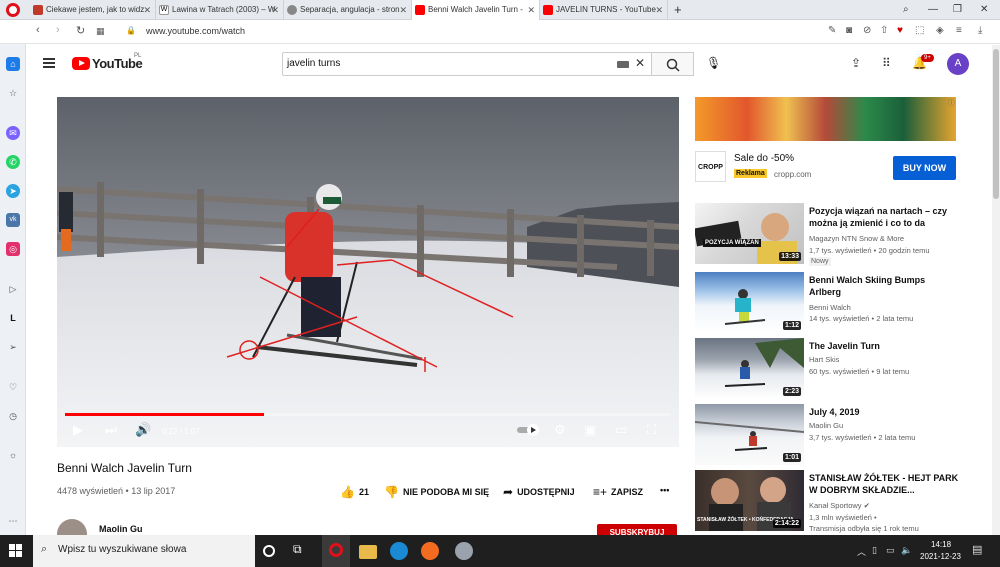 Image resolution: width=1000 pixels, height=567 pixels. I want to click on reload-icon: ↻, so click(80, 30).